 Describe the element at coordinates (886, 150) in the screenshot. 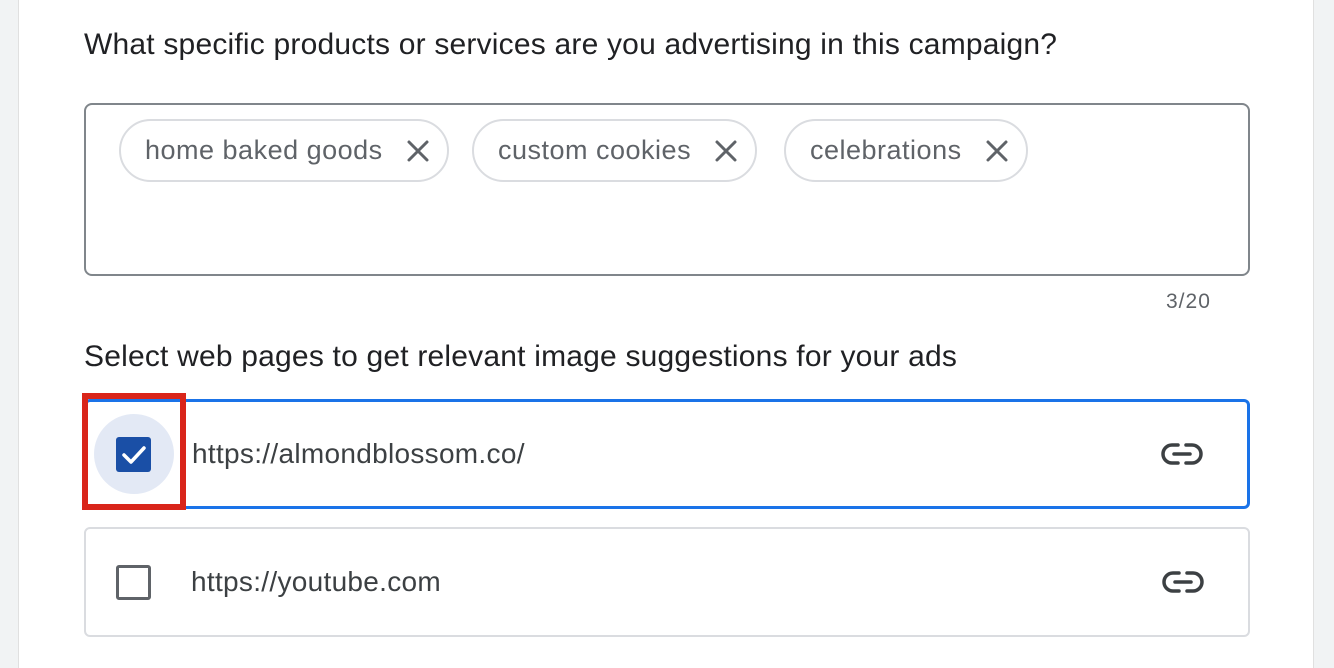

I see `chip-label: celebrations` at that location.